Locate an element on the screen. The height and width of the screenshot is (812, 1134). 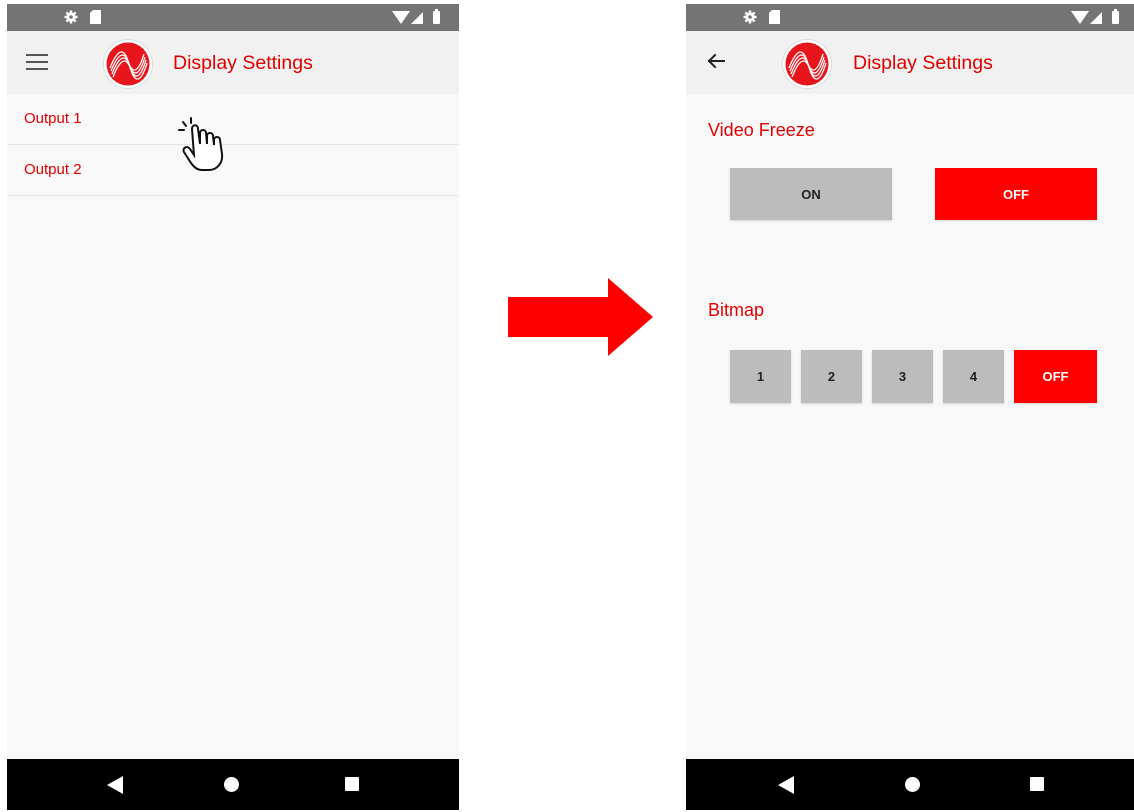
back-arrow-icon is located at coordinates (716, 61).